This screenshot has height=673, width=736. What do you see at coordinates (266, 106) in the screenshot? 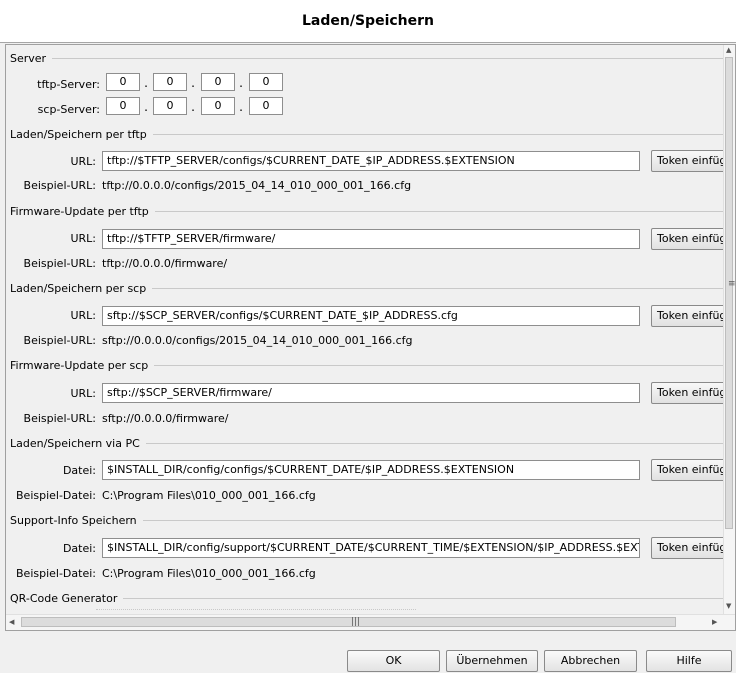
I see `scp-server-octet-4: 0` at bounding box center [266, 106].